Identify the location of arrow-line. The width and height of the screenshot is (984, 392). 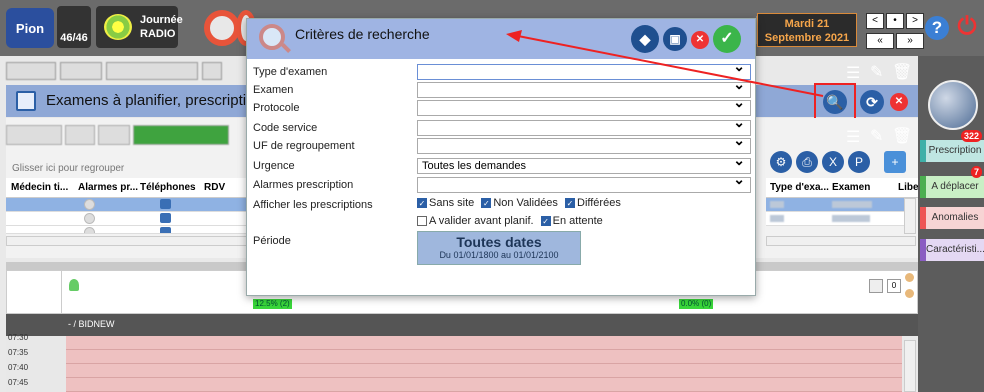
(670, 66).